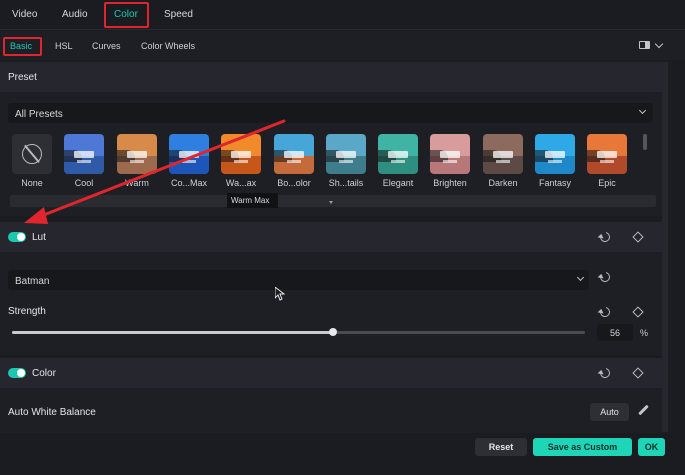  What do you see at coordinates (333, 332) in the screenshot?
I see `strength-slider-handle` at bounding box center [333, 332].